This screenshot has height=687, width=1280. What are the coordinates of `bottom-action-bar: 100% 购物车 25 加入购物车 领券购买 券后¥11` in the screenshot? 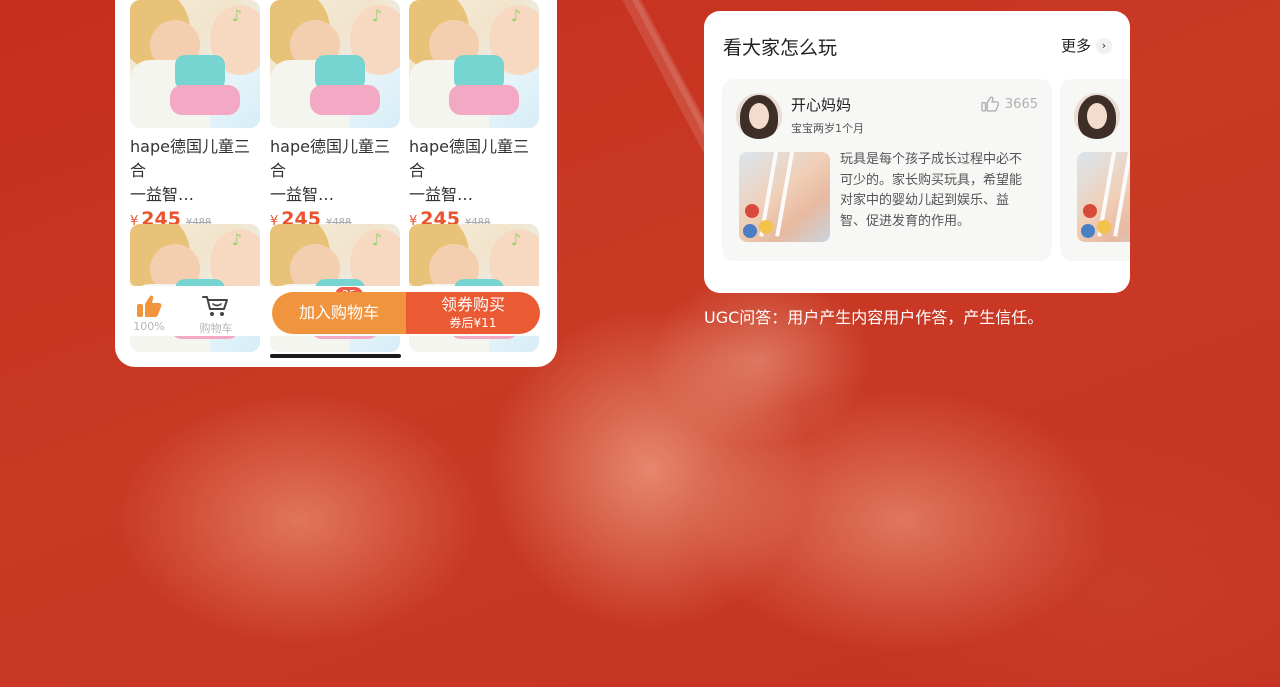 It's located at (336, 311).